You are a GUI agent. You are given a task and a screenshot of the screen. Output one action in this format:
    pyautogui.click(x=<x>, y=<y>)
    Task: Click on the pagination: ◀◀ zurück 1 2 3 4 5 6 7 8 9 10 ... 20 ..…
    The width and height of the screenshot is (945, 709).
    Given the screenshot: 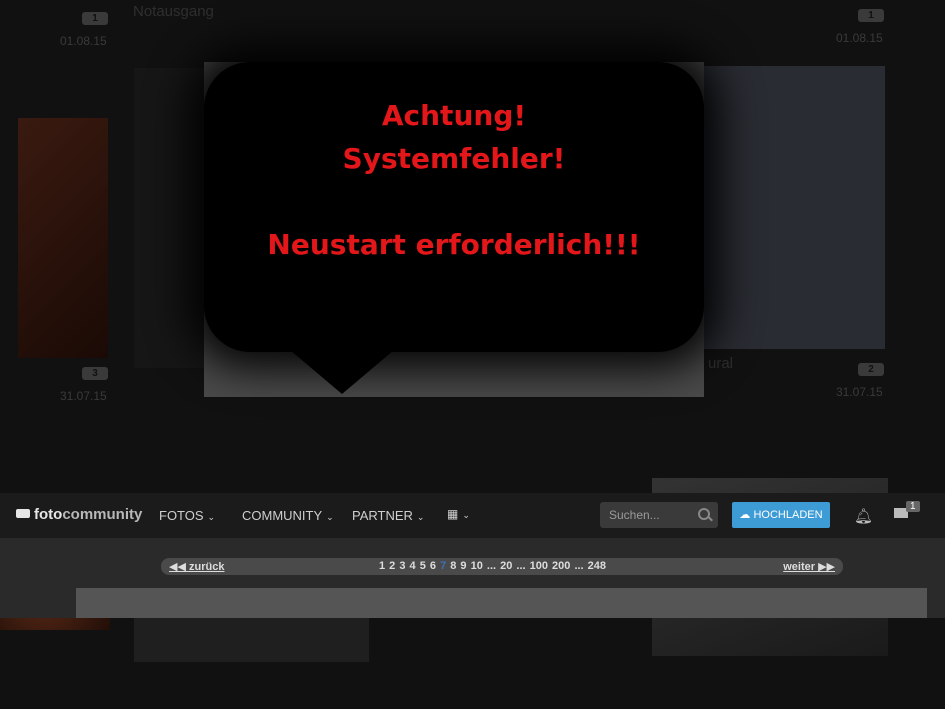 What is the action you would take?
    pyautogui.click(x=502, y=566)
    